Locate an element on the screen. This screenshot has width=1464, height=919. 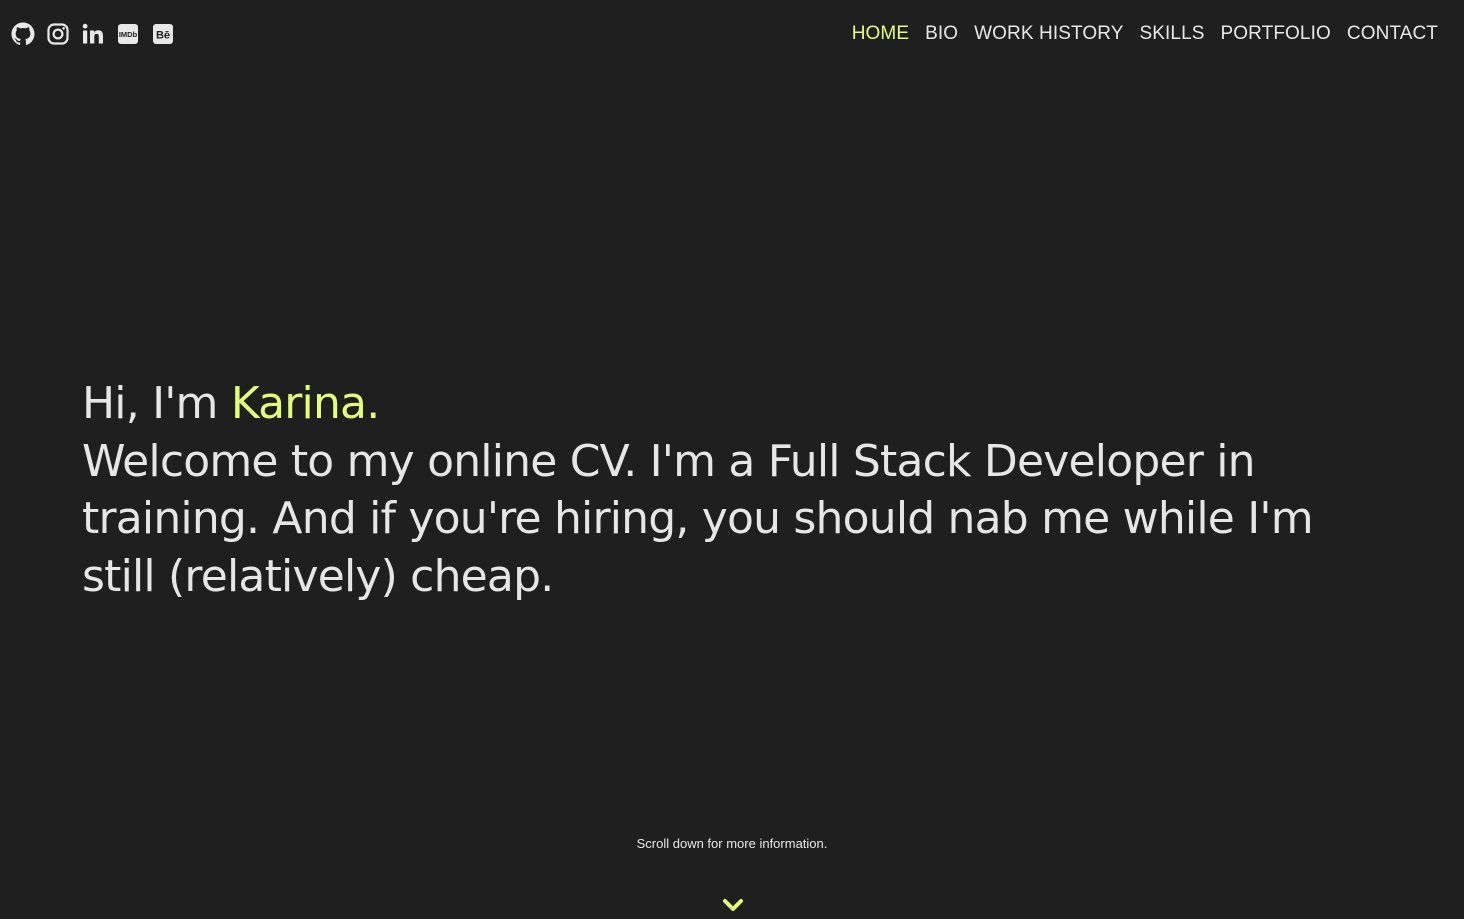
hero-greeting-line: Hi, I'm Karina. is located at coordinates (732, 404).